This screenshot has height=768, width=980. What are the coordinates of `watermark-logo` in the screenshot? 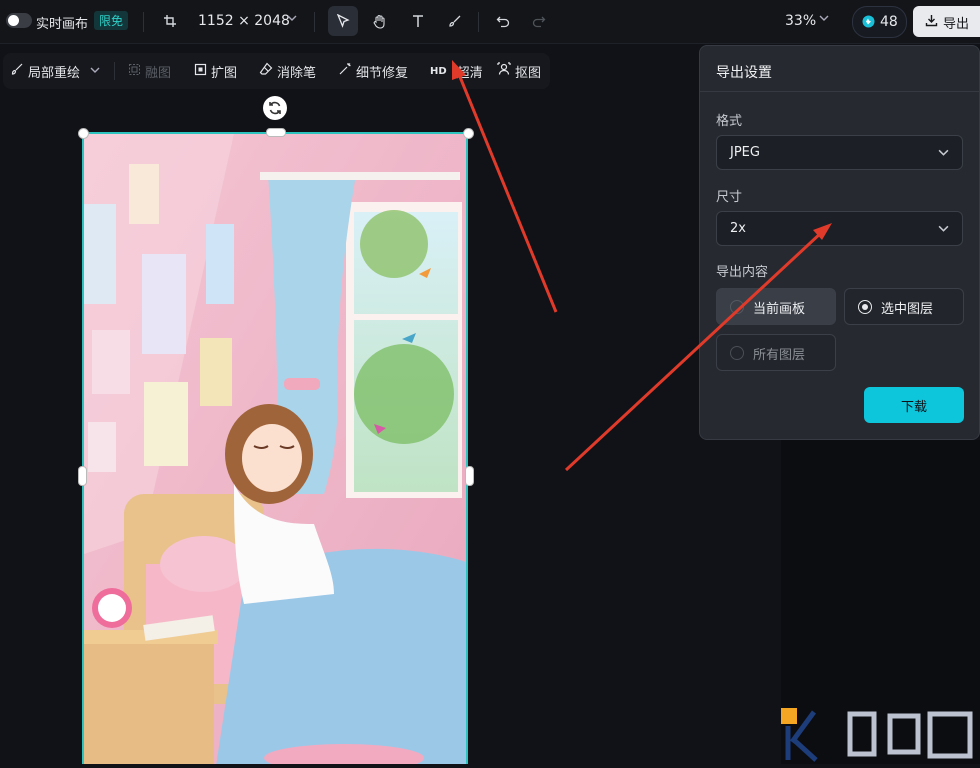 It's located at (880, 735).